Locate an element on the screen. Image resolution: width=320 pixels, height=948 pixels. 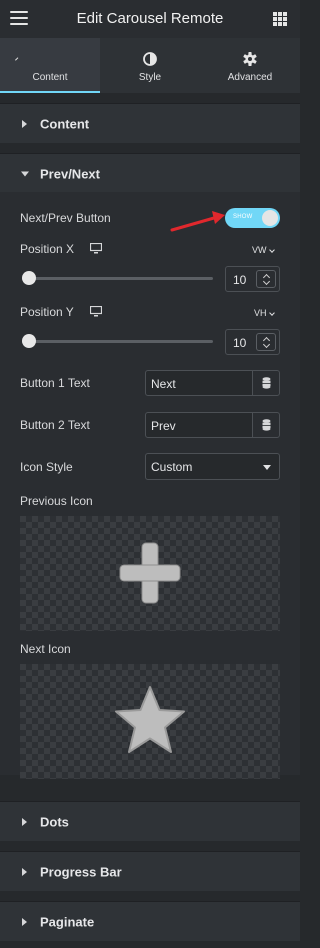
next-prev-button-switch: SHOW is located at coordinates (252, 218).